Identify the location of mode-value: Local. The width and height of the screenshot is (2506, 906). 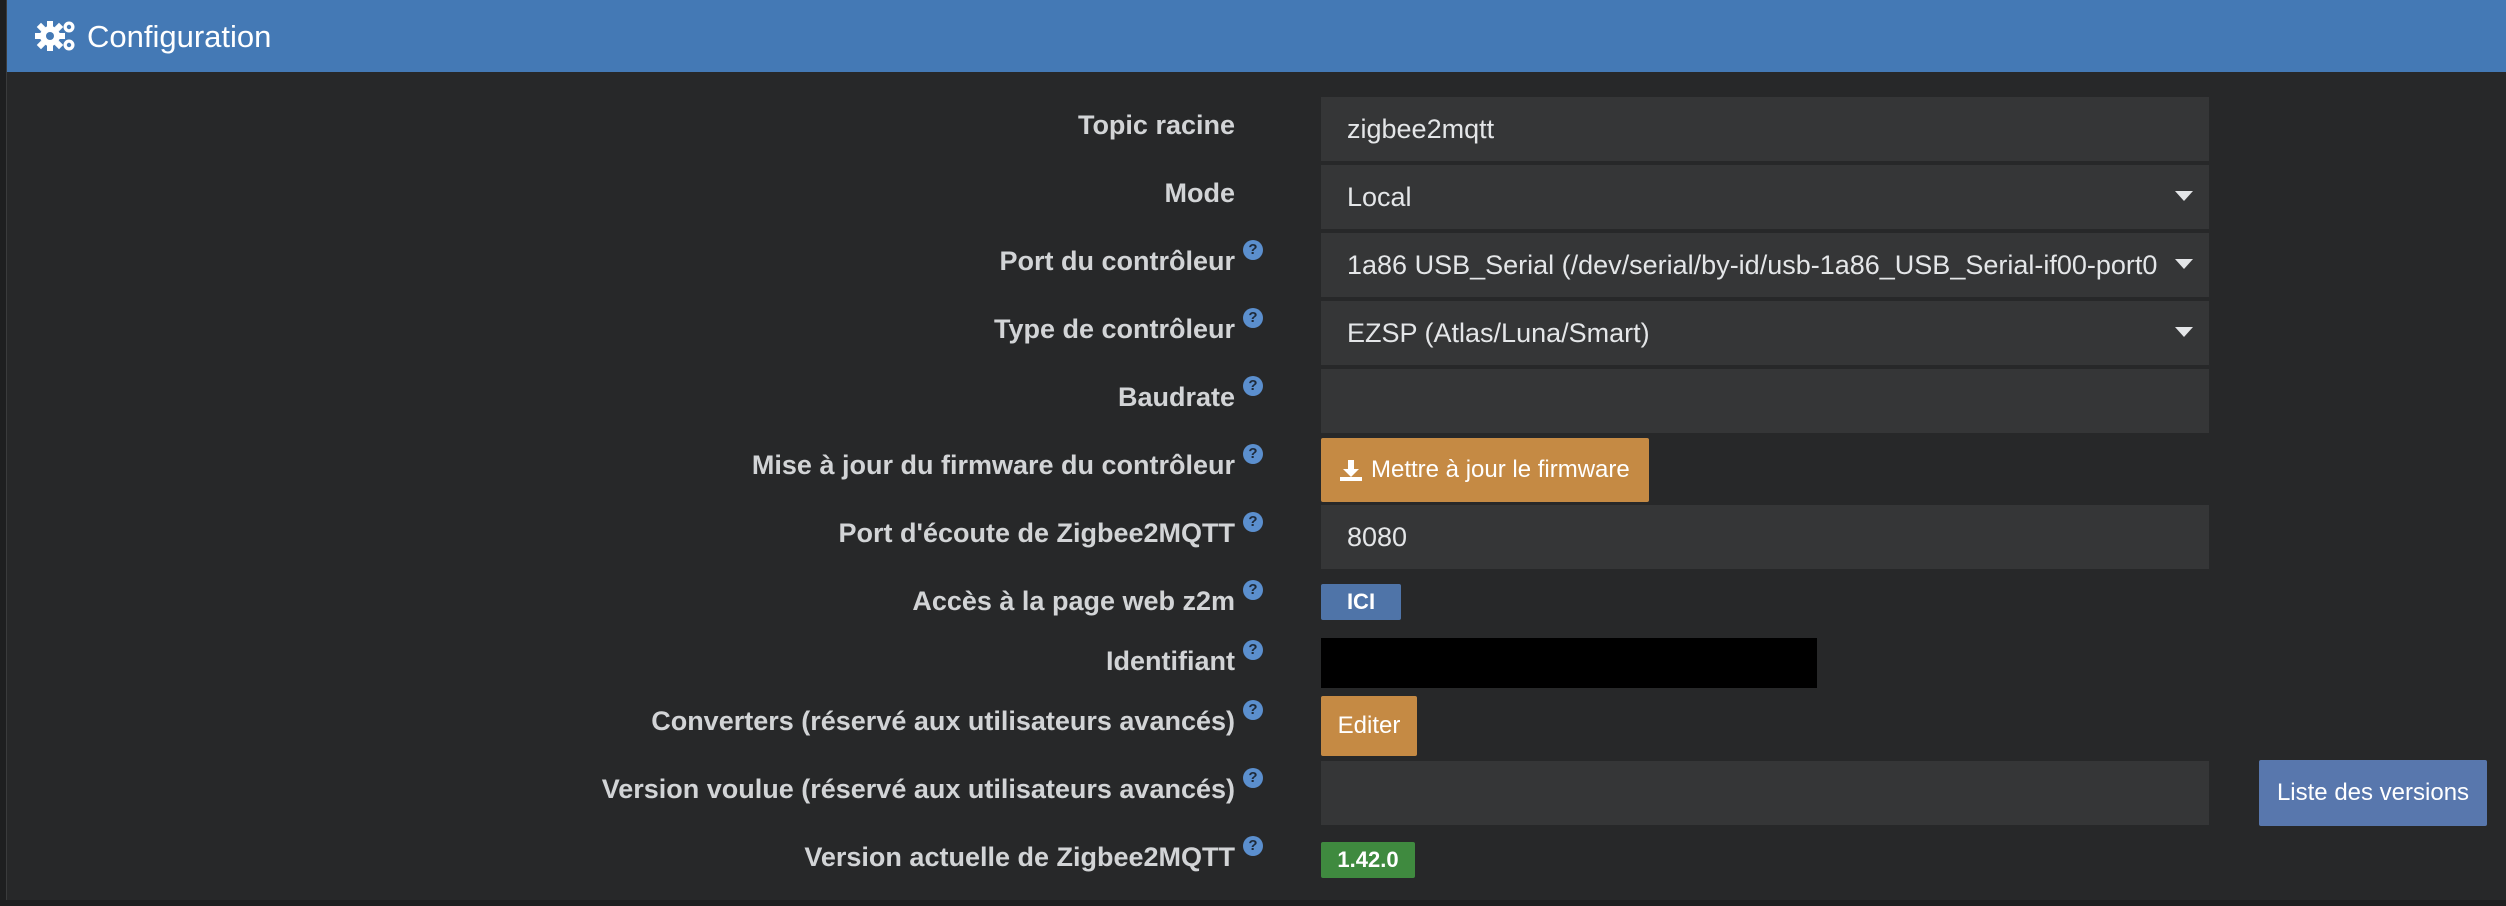
(1379, 196).